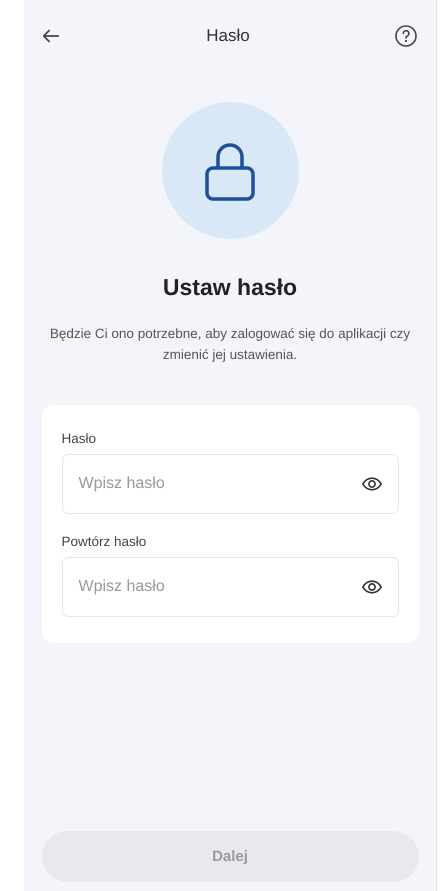  What do you see at coordinates (230, 344) in the screenshot?
I see `description-text: Będzie Ci ono potrzebne, aby zalogować się do aplikacji czy zmienić jej ustawienia.` at bounding box center [230, 344].